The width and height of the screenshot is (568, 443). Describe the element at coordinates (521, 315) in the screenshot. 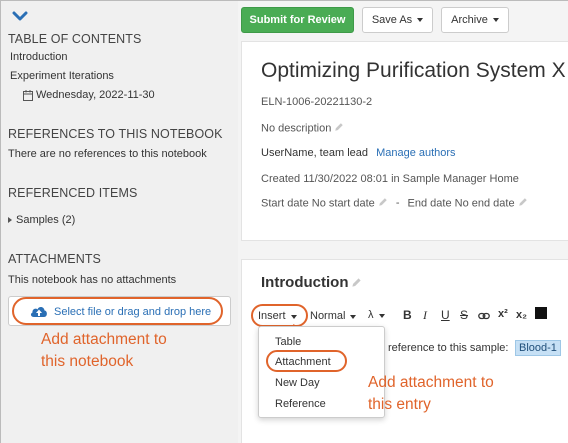

I see `subscript-button: x₂` at that location.